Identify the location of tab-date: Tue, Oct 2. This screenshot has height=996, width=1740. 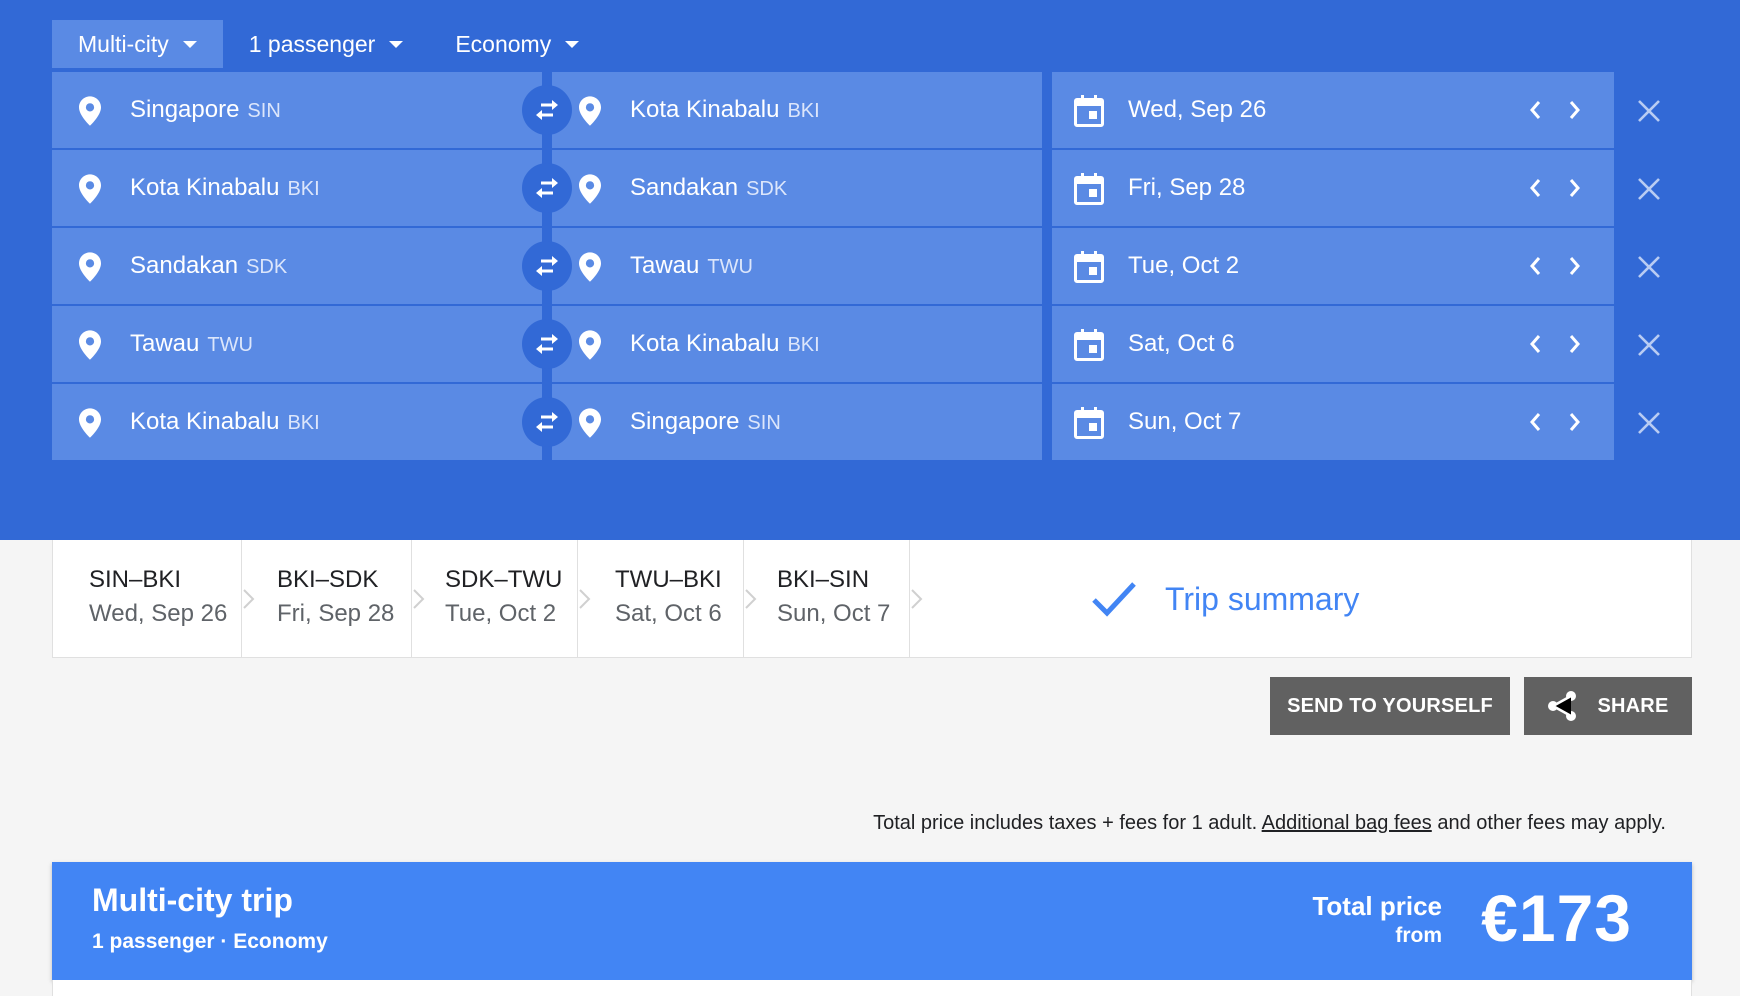
(501, 613).